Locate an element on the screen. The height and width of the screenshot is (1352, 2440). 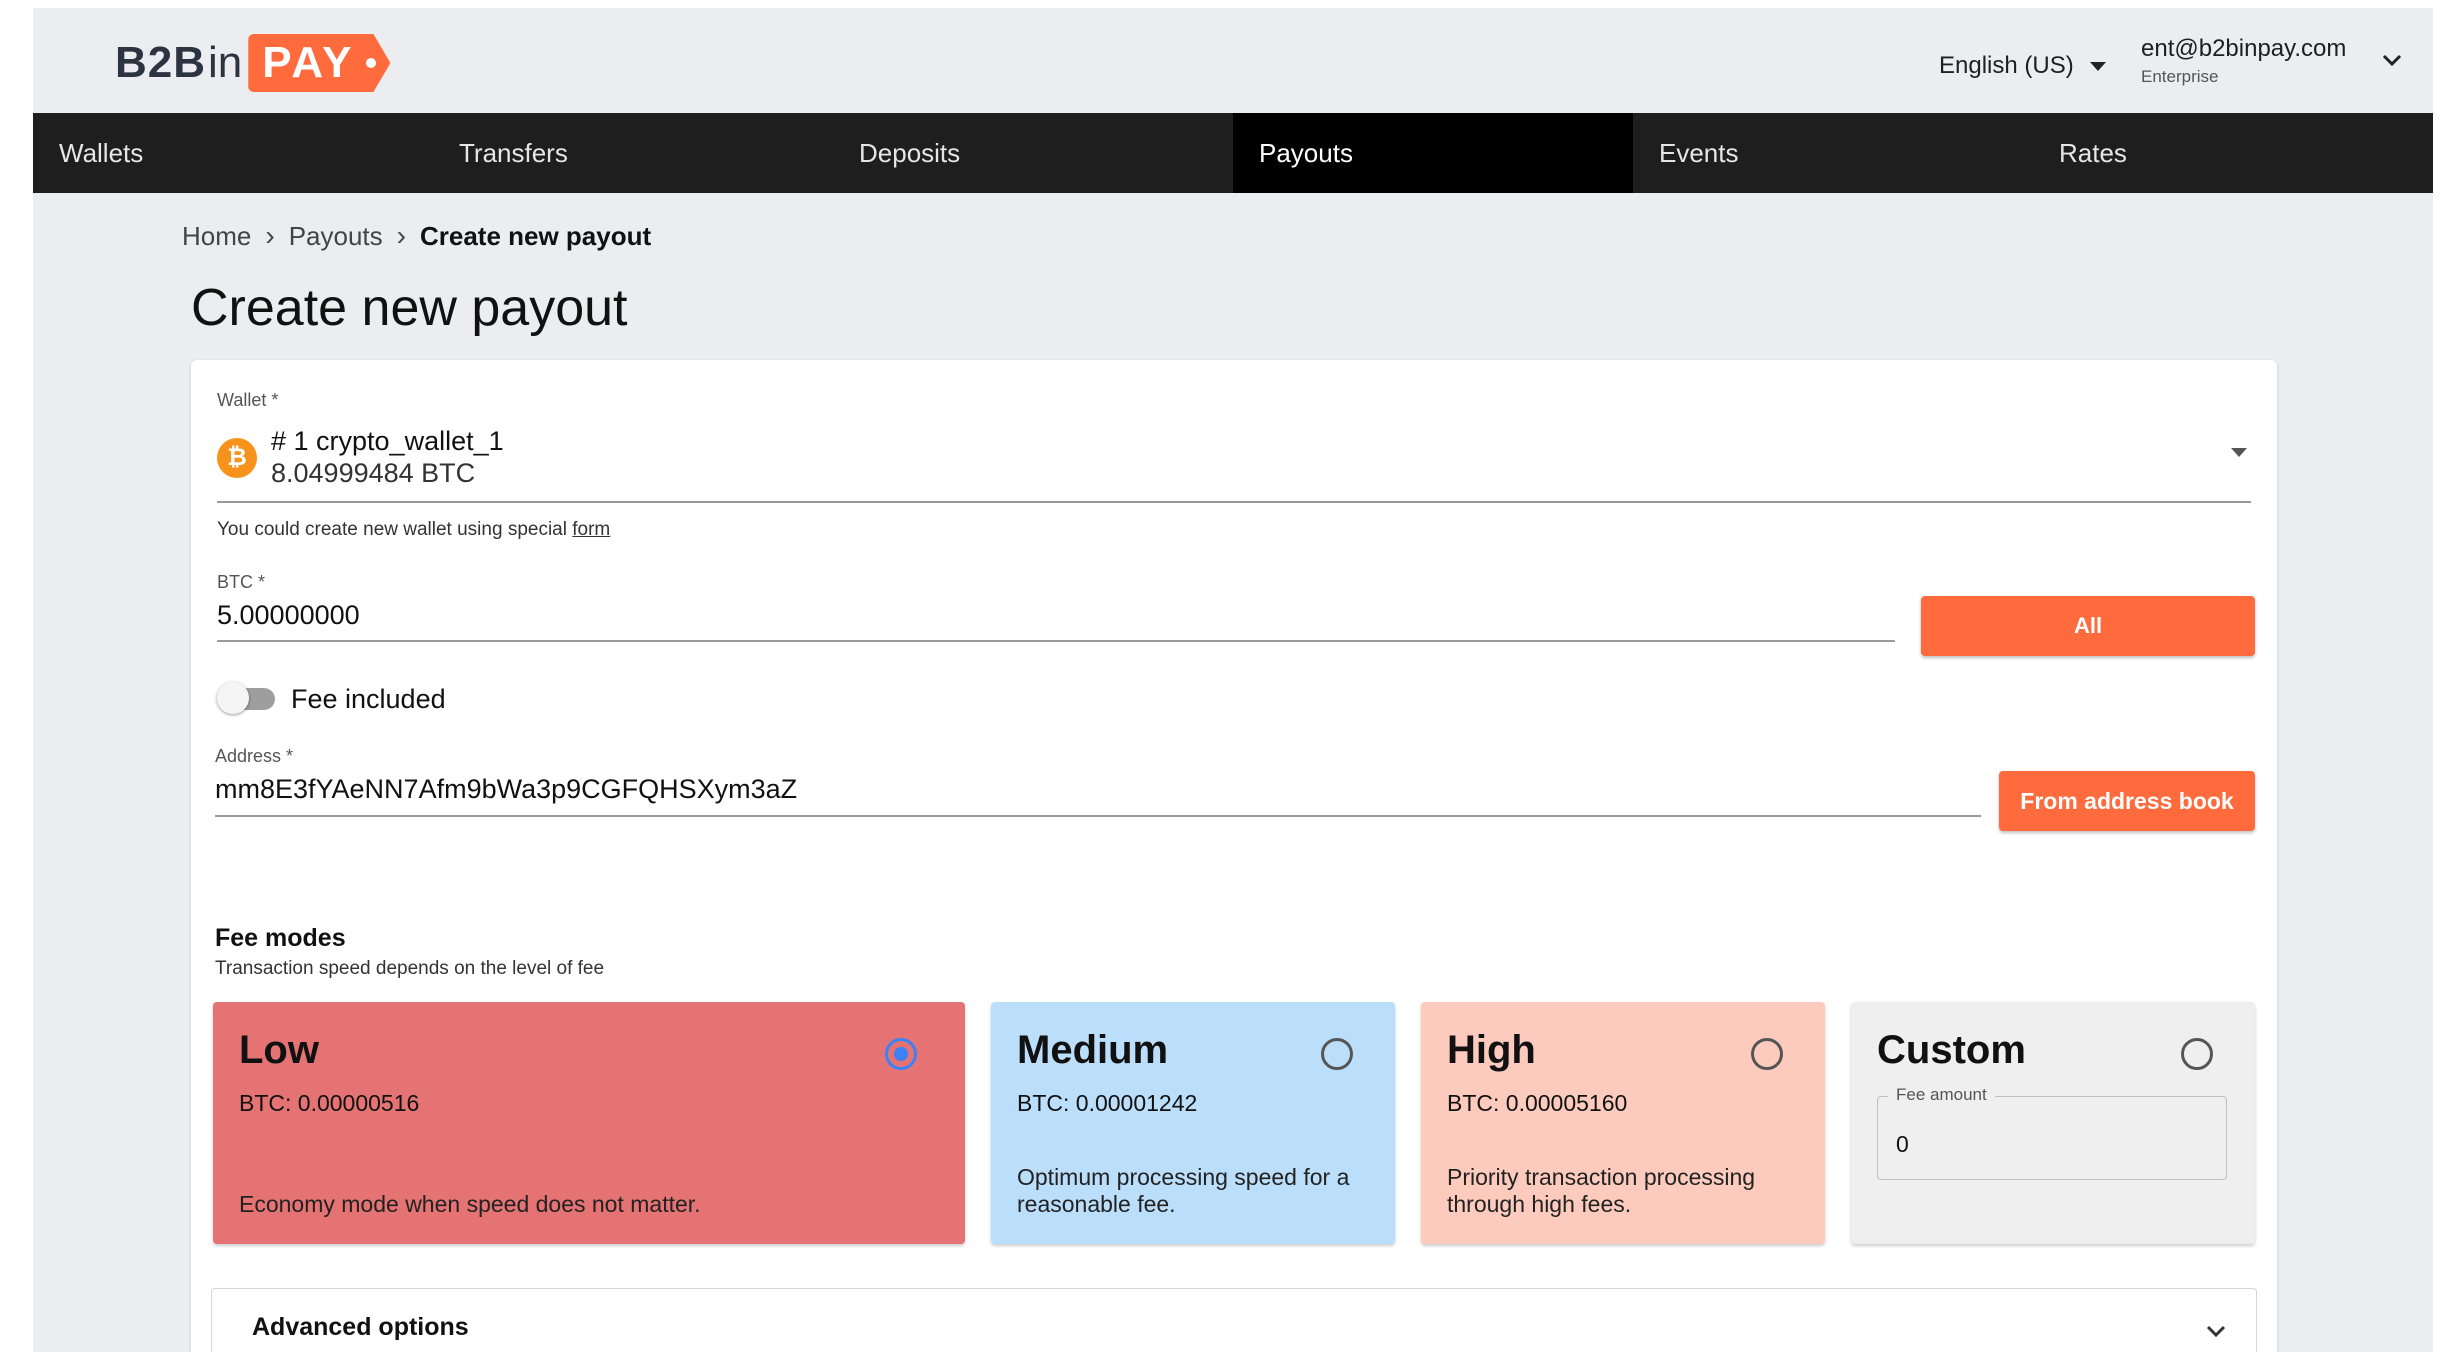
address-label: Address * is located at coordinates (254, 756).